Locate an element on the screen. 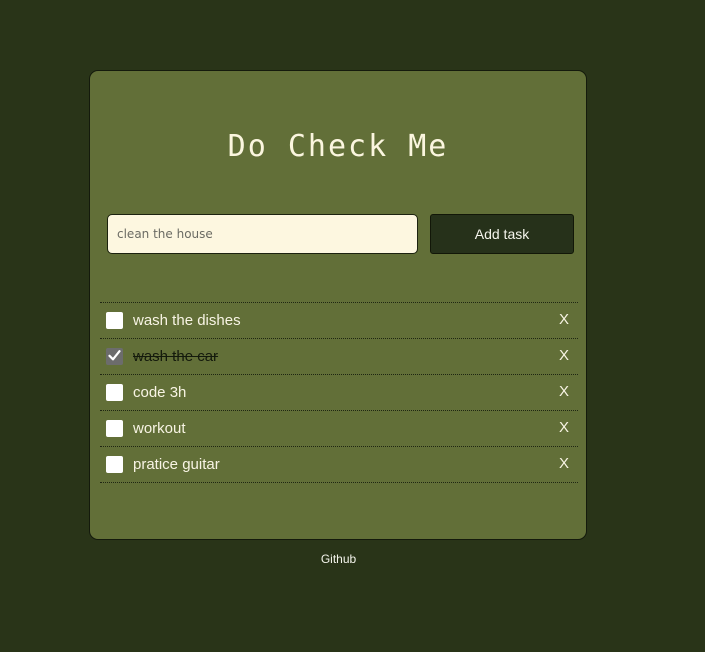  task-input is located at coordinates (262, 234).